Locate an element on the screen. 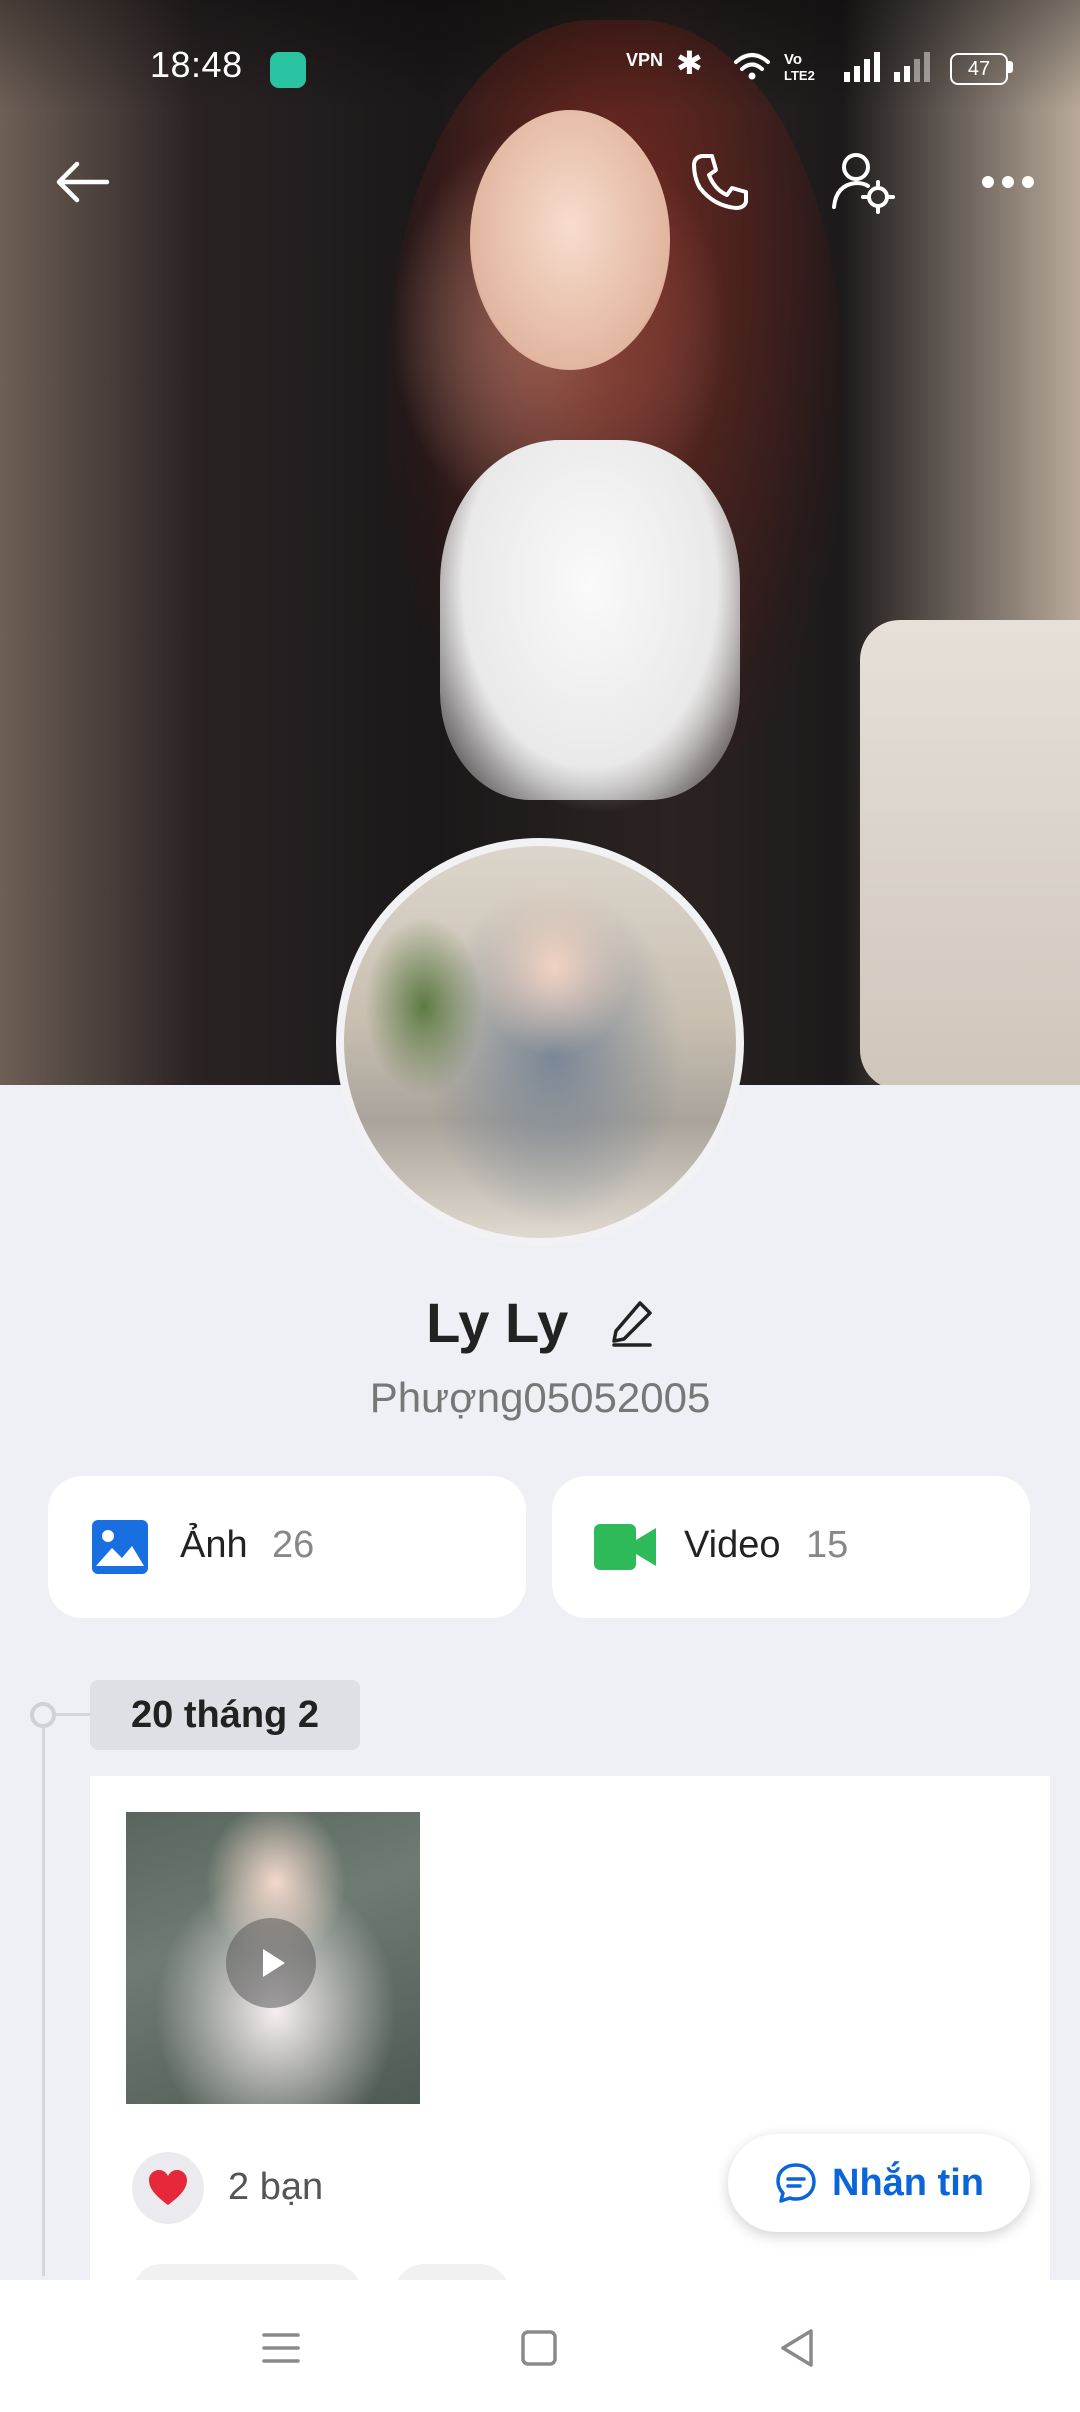  signal-strength-2-icon is located at coordinates (912, 67).